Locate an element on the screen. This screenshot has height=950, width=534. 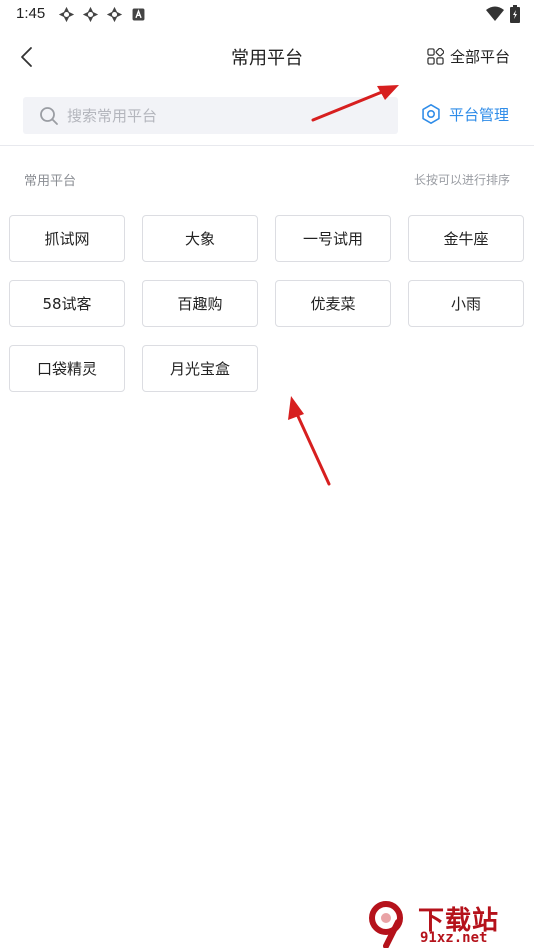
platform-chip: 小雨 is located at coordinates (466, 303).